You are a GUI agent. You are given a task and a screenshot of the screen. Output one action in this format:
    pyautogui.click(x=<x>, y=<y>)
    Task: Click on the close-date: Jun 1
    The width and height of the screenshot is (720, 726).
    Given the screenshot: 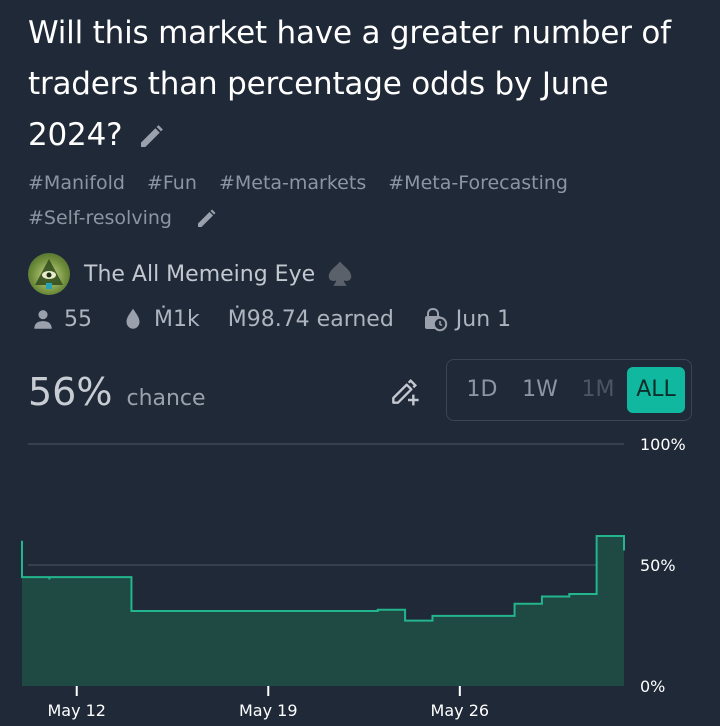 What is the action you would take?
    pyautogui.click(x=483, y=319)
    